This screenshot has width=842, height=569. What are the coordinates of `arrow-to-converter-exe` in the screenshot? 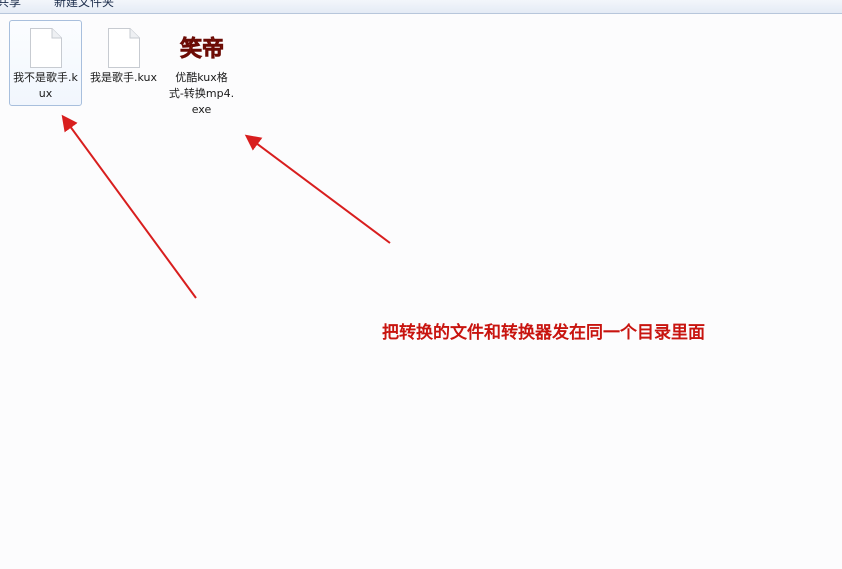 It's located at (317, 189).